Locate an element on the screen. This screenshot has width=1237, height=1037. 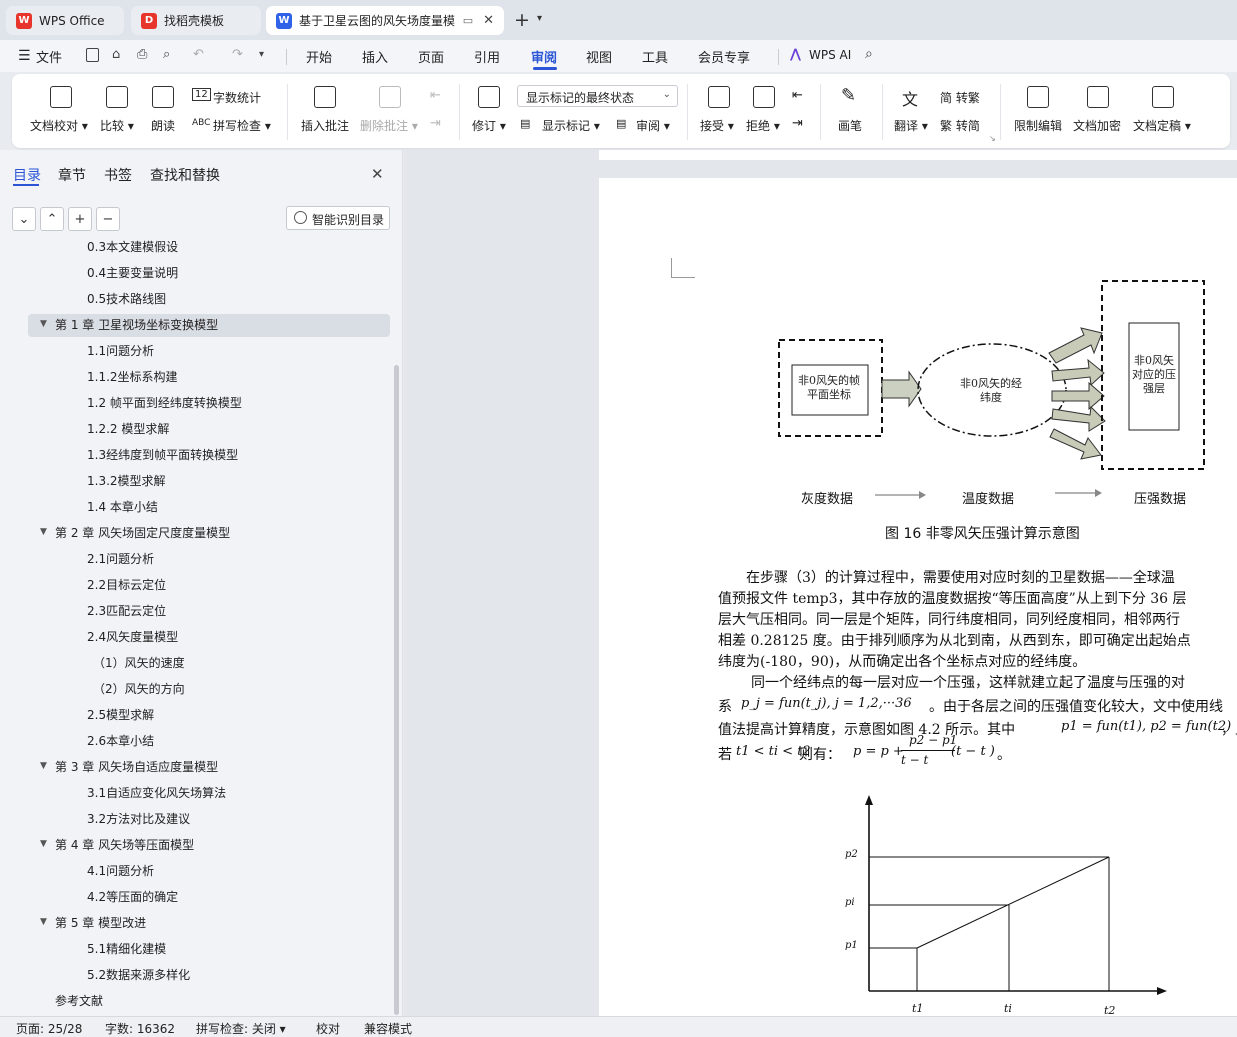
toc-item: 1.1问题分析 is located at coordinates (120, 350).